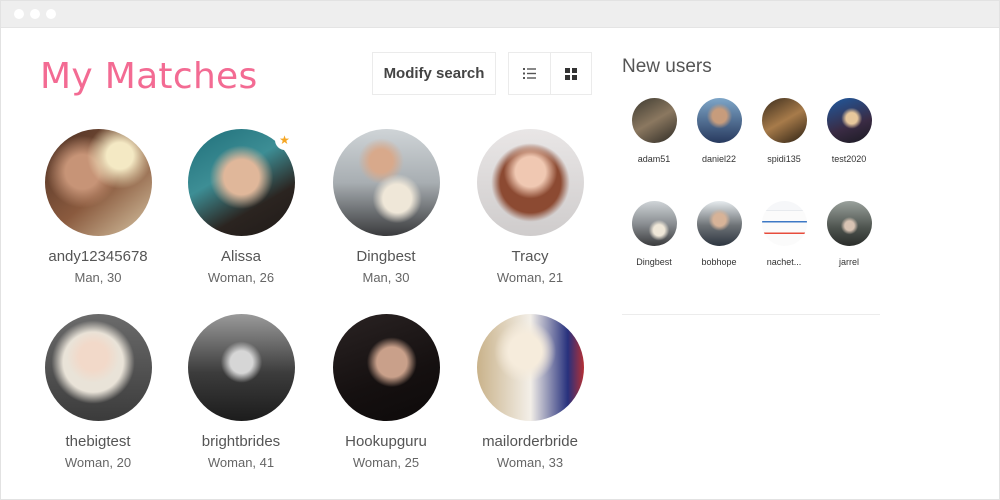 The width and height of the screenshot is (1000, 500). I want to click on new-user-name: bobhope, so click(719, 262).